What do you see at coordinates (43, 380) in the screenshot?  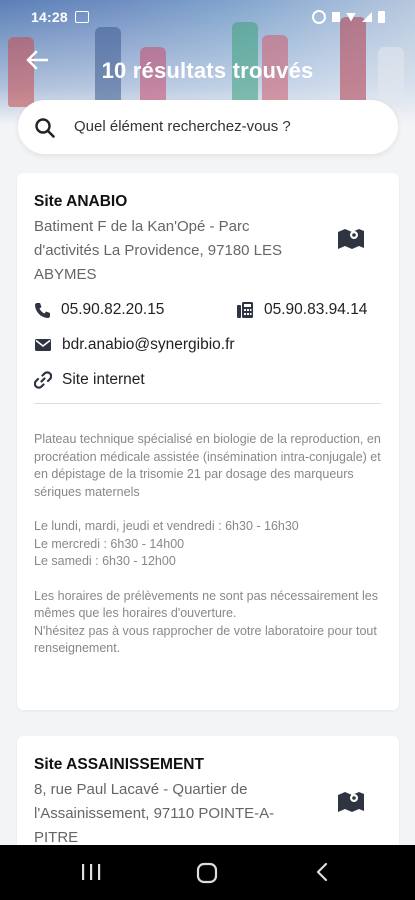 I see `link-icon` at bounding box center [43, 380].